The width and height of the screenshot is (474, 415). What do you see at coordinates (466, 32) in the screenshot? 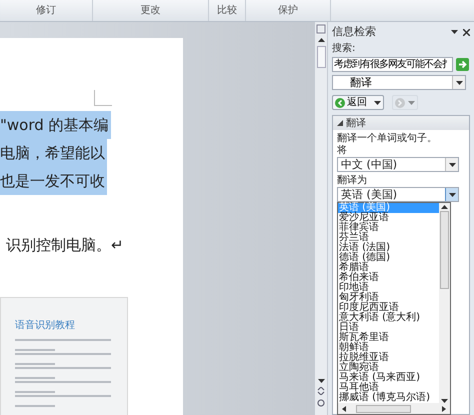
I see `close-icon` at bounding box center [466, 32].